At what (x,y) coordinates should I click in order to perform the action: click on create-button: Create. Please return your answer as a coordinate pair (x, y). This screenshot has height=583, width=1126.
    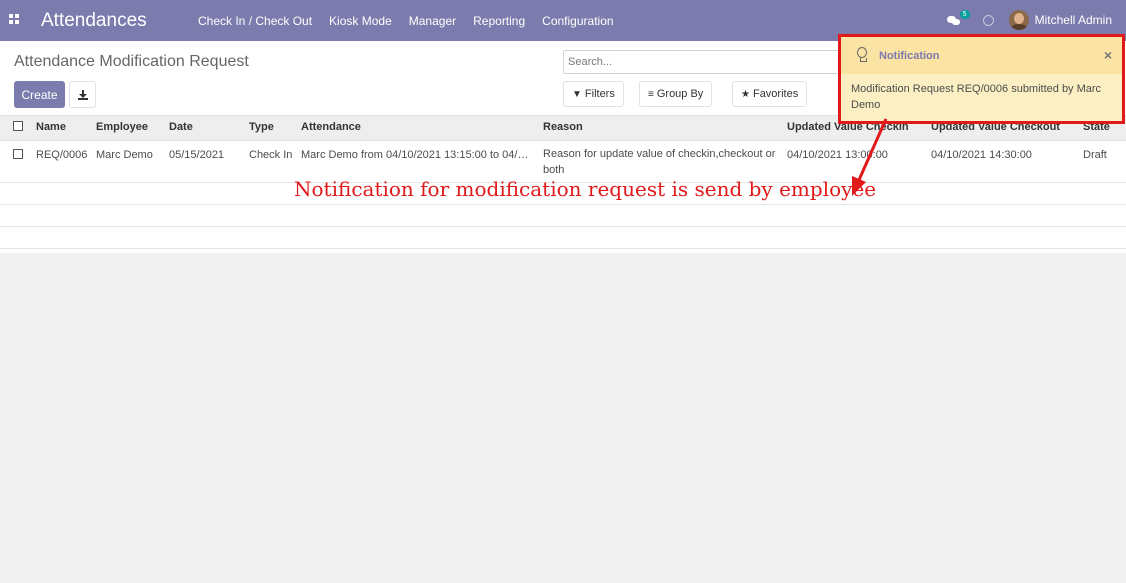
    Looking at the image, I should click on (39, 94).